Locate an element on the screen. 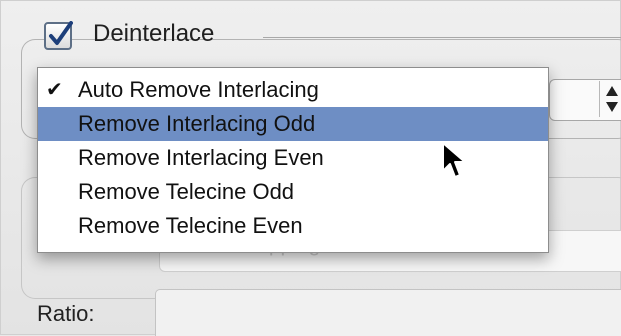 The width and height of the screenshot is (621, 336). menu-item-remove-interlacing-odd: Remove Interlacing Odd is located at coordinates (293, 124).